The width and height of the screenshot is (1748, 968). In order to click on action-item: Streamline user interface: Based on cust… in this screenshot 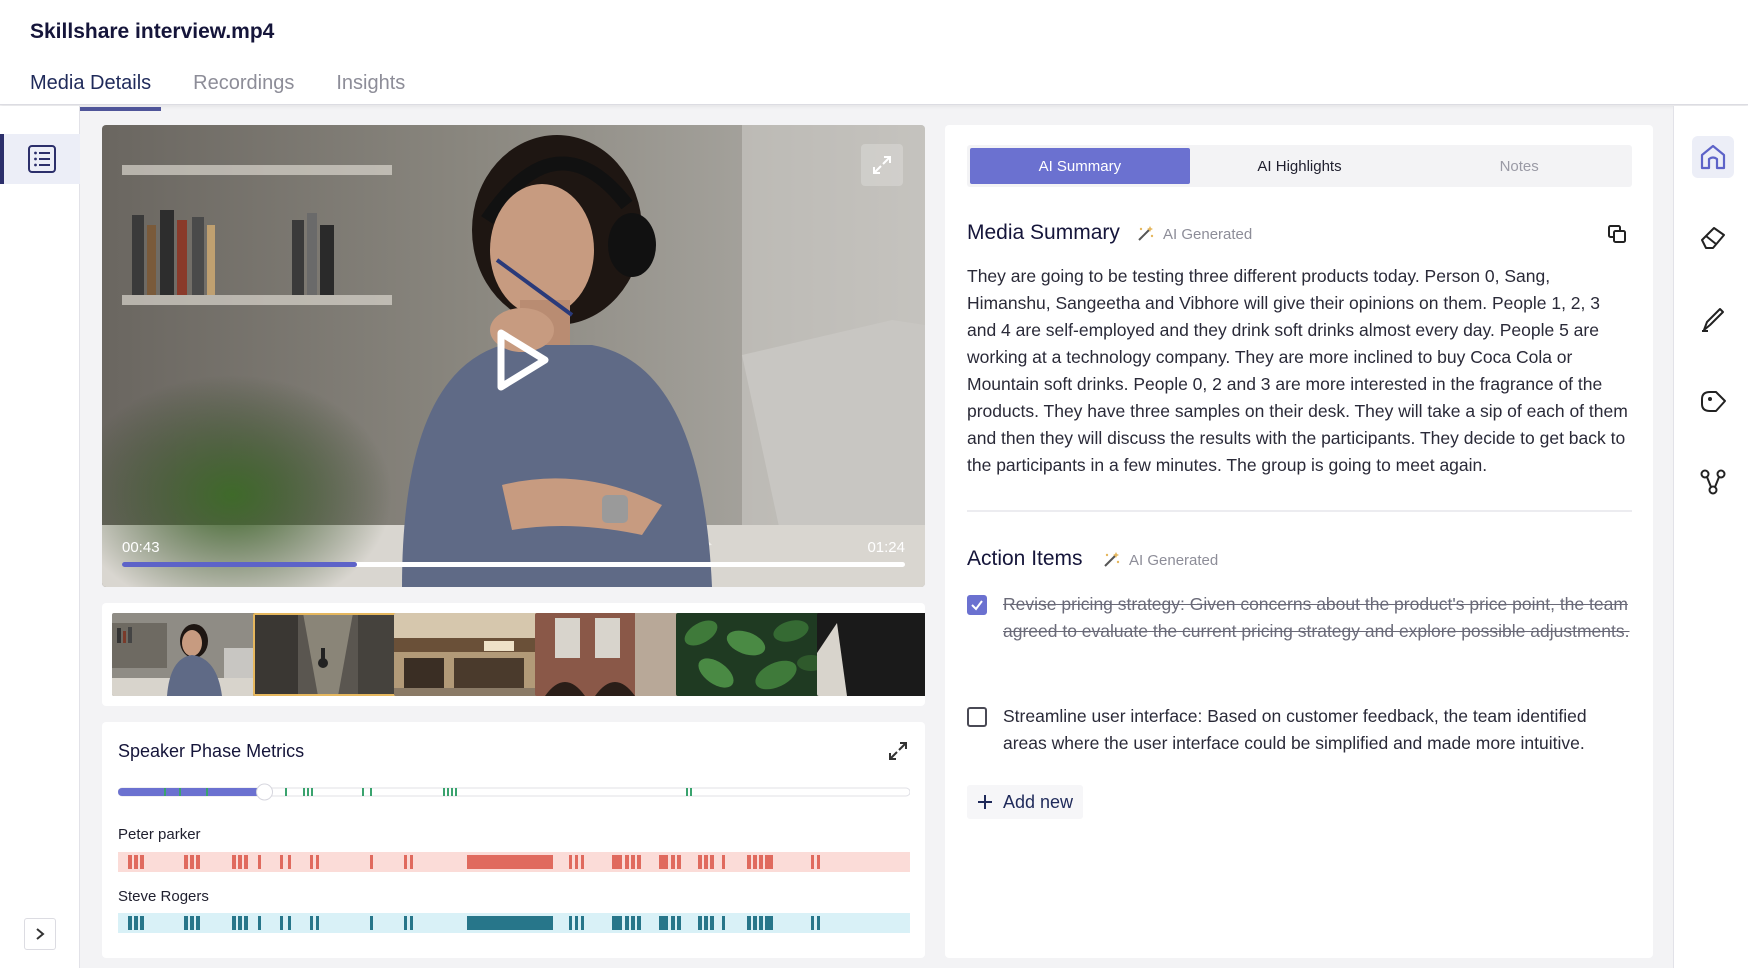, I will do `click(1299, 730)`.